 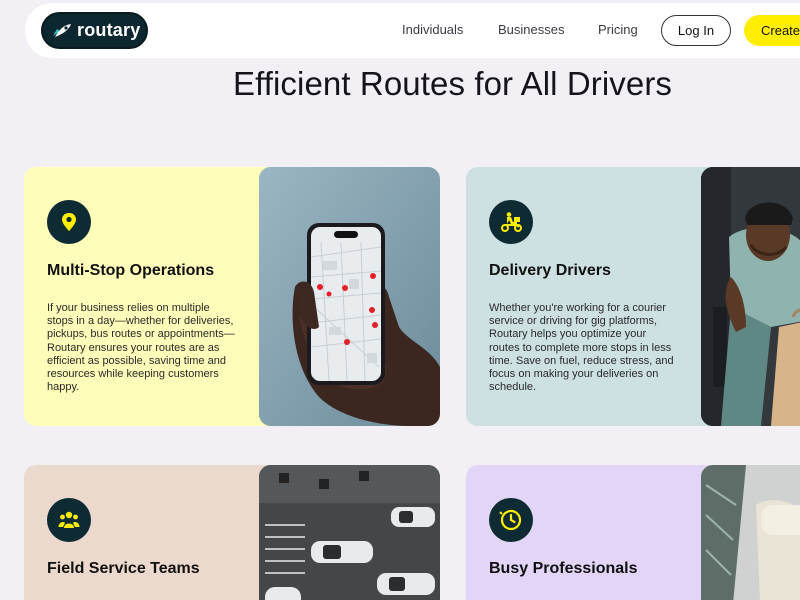 What do you see at coordinates (232, 532) in the screenshot?
I see `card-field-service-teams: Field Service Teams` at bounding box center [232, 532].